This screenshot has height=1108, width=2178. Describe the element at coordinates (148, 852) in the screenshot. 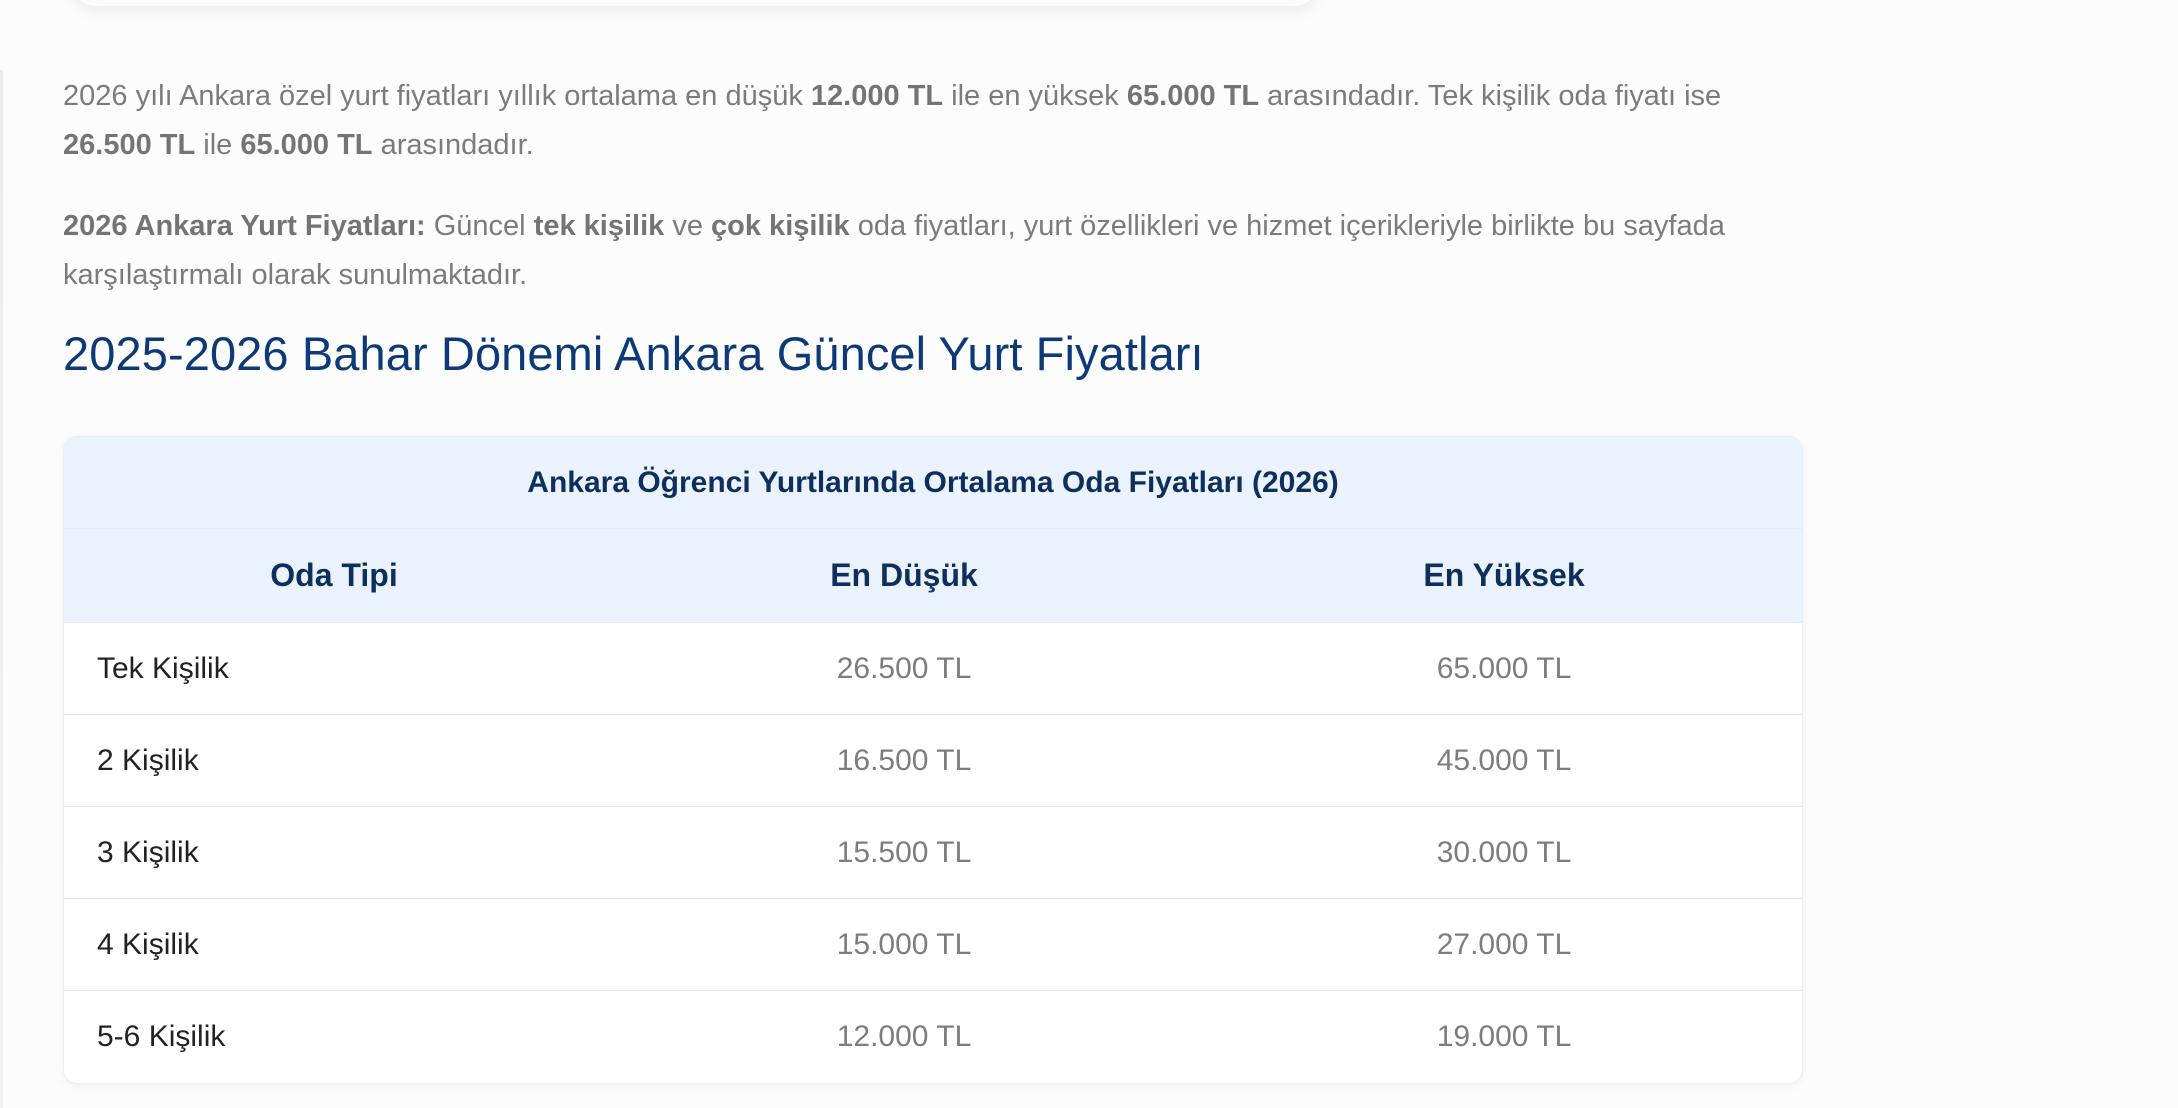

I see `room-type-cell: 3 Kişilik` at that location.